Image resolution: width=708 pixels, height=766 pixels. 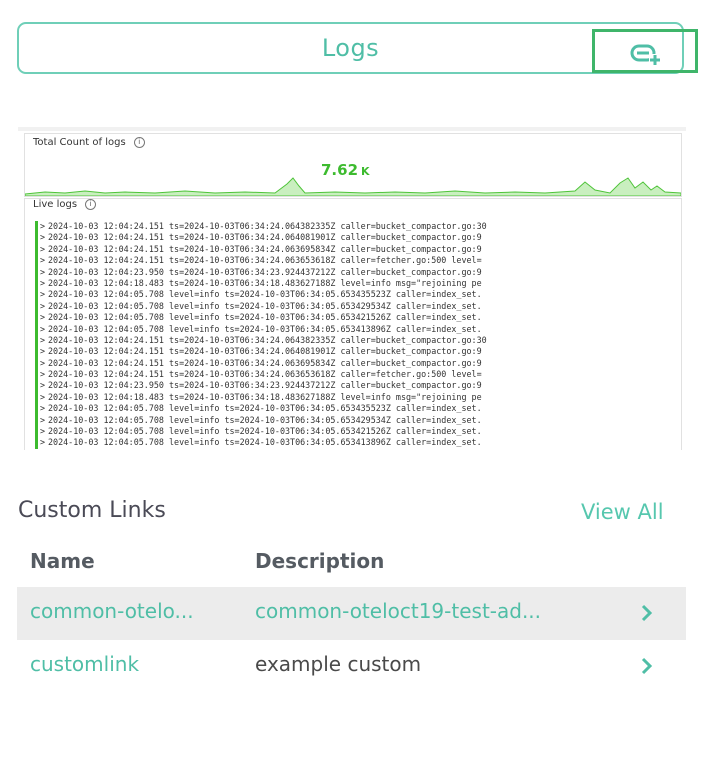 I want to click on live-logs-label: Live logs, so click(x=55, y=204).